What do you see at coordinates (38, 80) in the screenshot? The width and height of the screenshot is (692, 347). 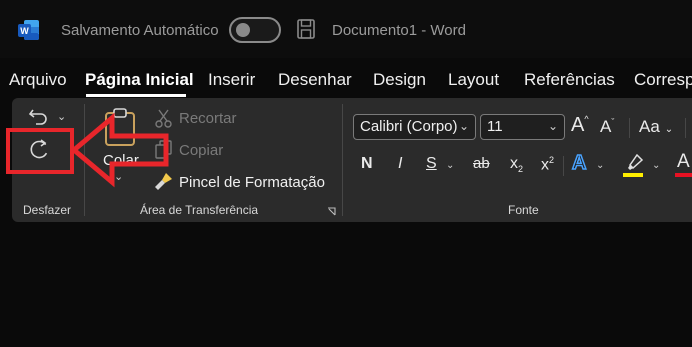 I see `tab-arquivo: Arquivo` at bounding box center [38, 80].